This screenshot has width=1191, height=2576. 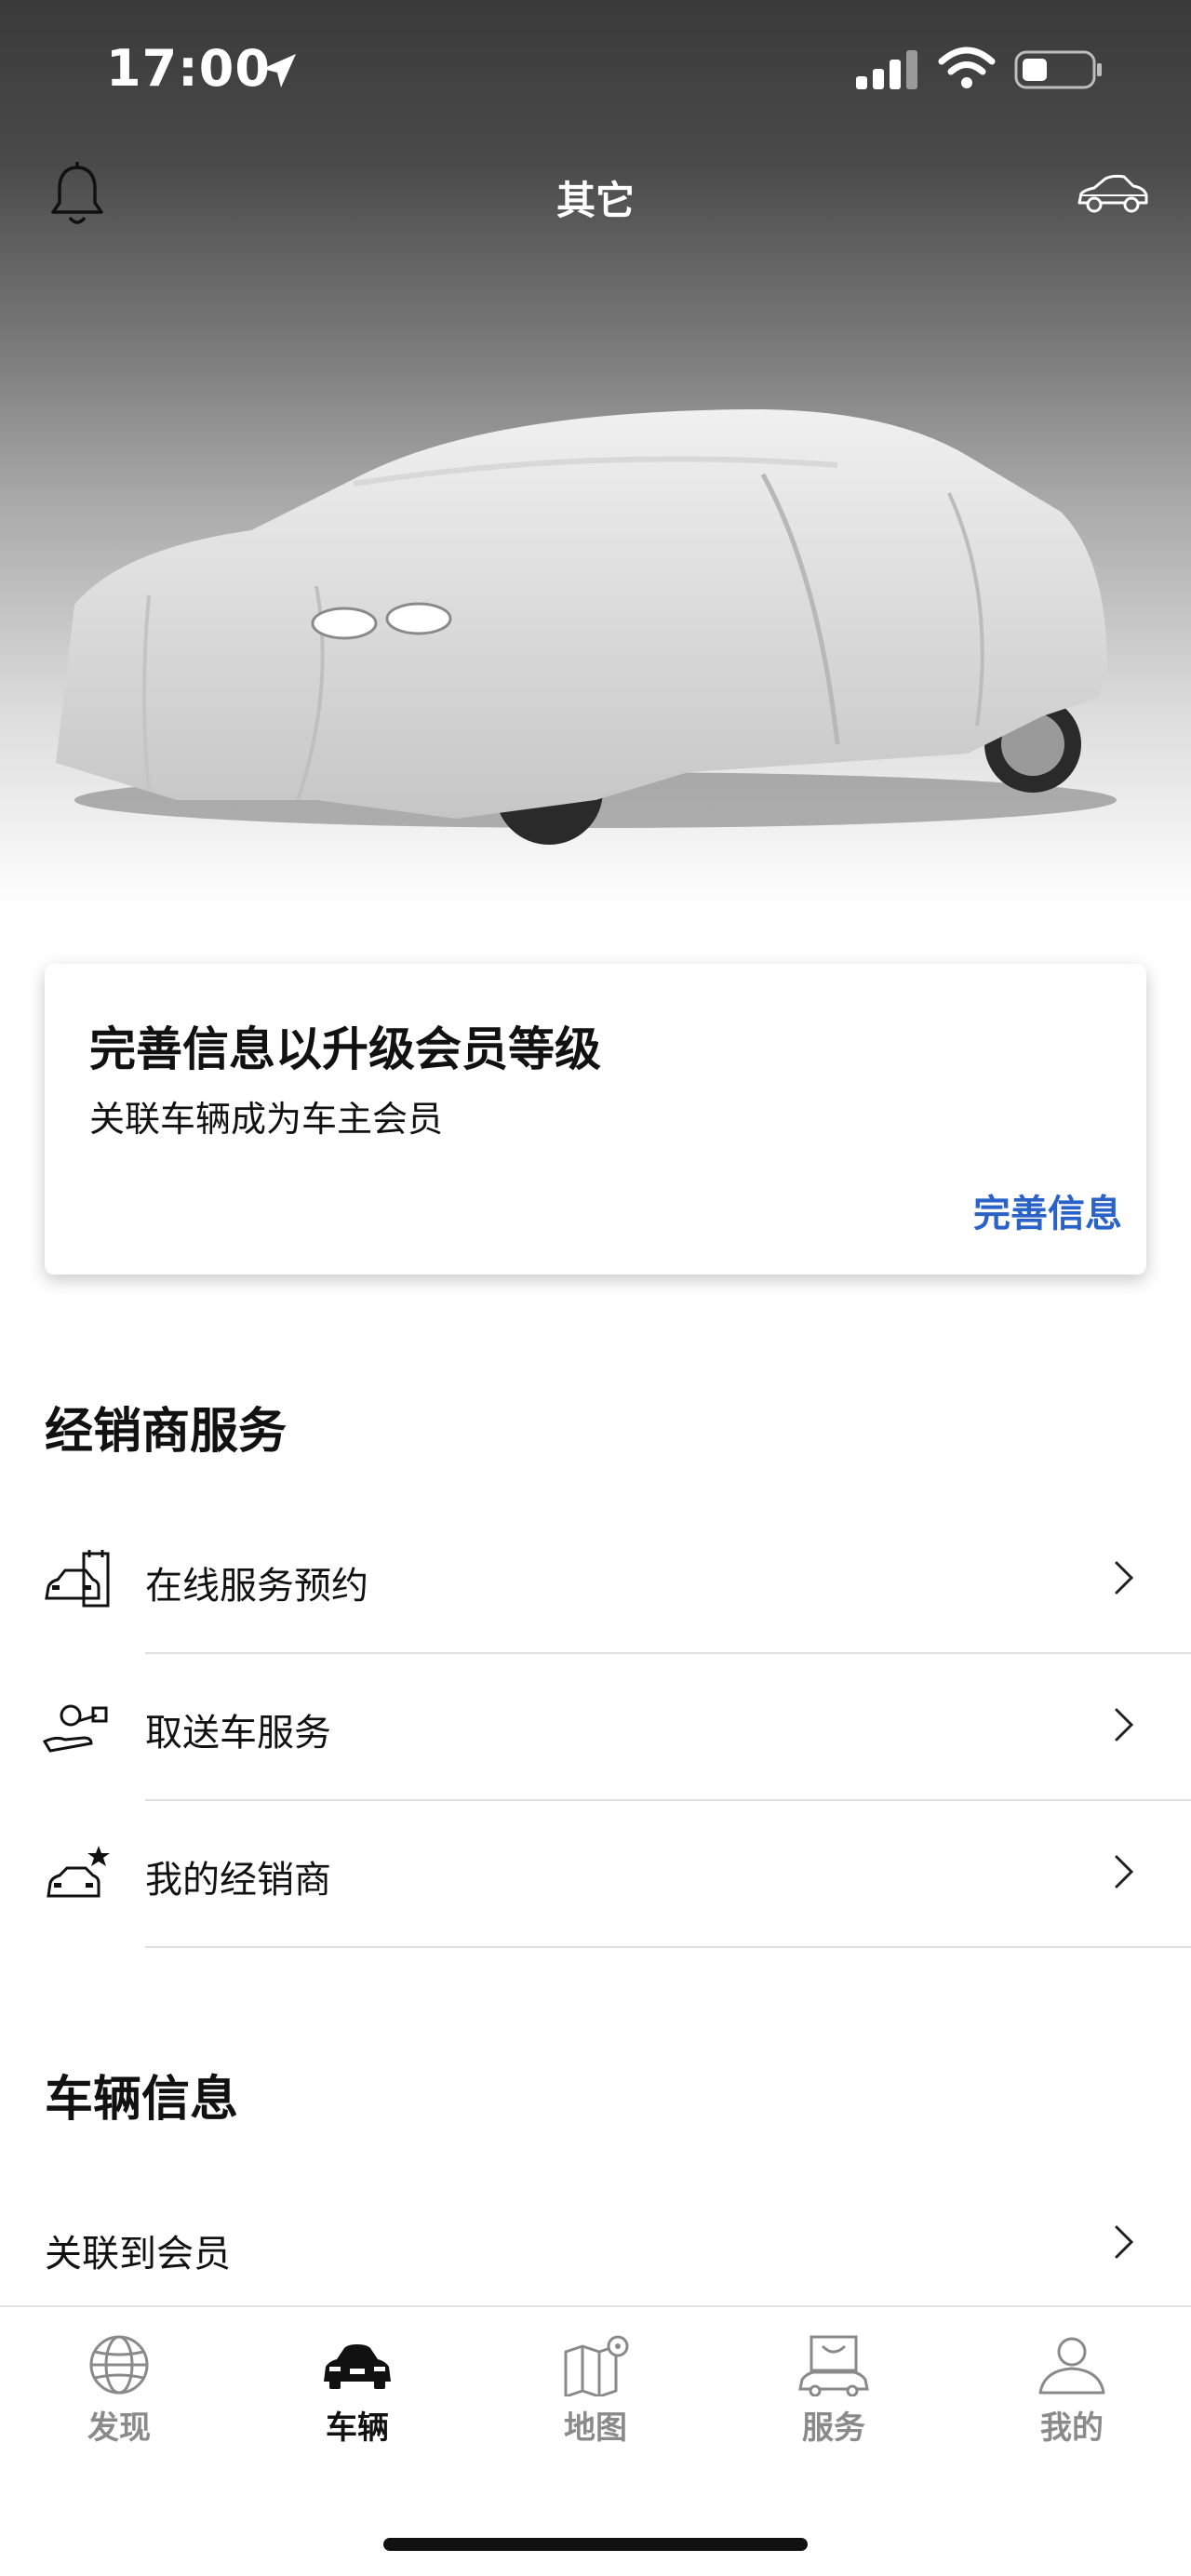 I want to click on card-subtitle: 关联车辆成为车主会员, so click(x=266, y=1119).